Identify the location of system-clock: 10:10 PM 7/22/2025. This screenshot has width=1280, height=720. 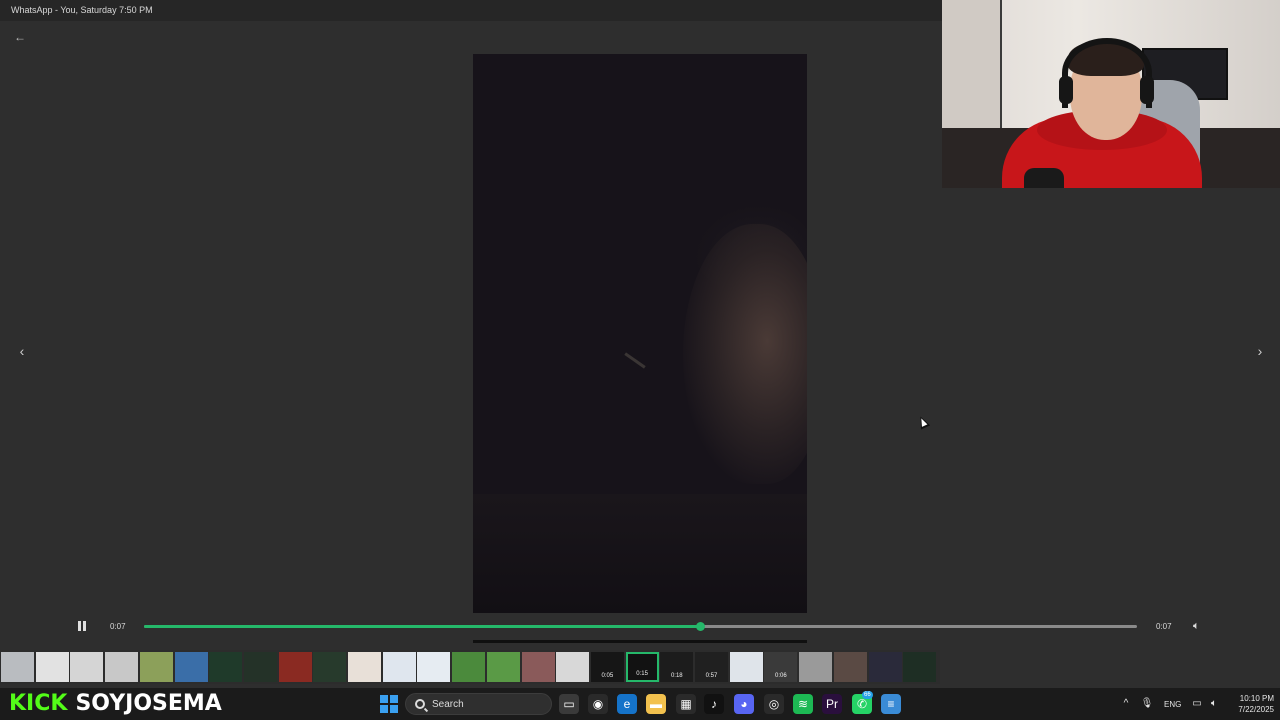
(1248, 704).